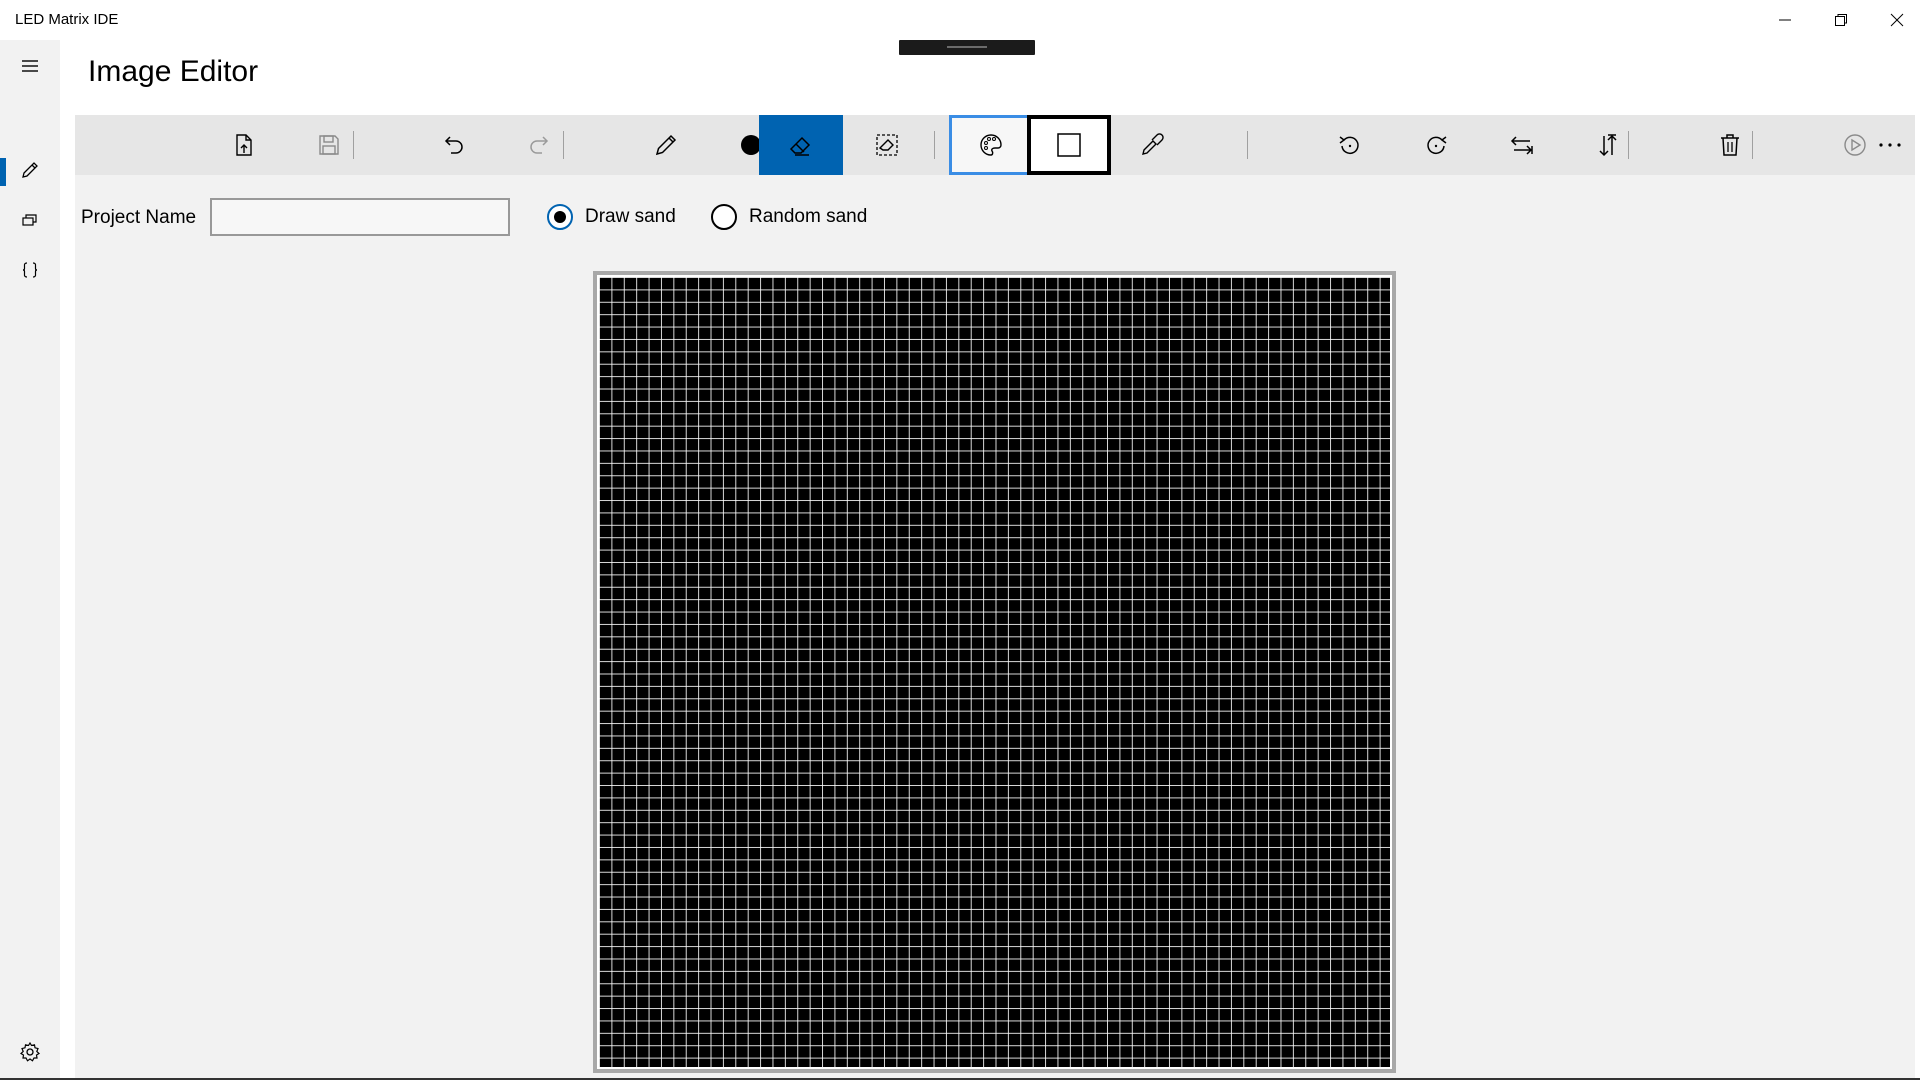 The height and width of the screenshot is (1080, 1920). I want to click on pencil-tool-button, so click(666, 145).